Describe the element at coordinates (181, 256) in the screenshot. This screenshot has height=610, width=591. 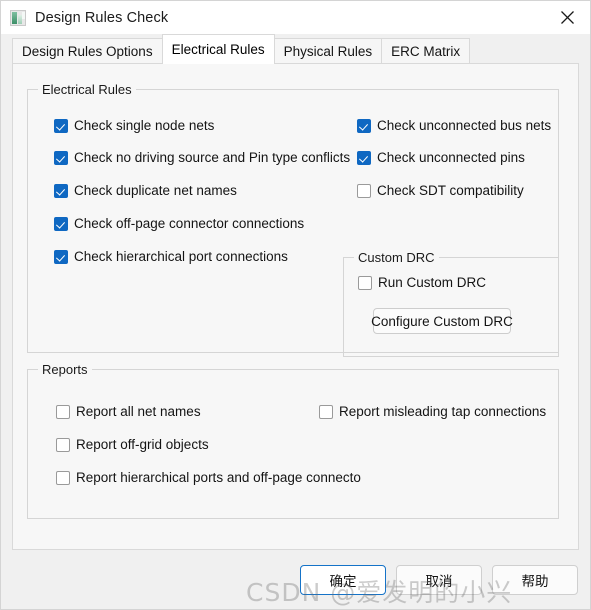
I see `checkbox-label: Check hierarchical port connections` at that location.